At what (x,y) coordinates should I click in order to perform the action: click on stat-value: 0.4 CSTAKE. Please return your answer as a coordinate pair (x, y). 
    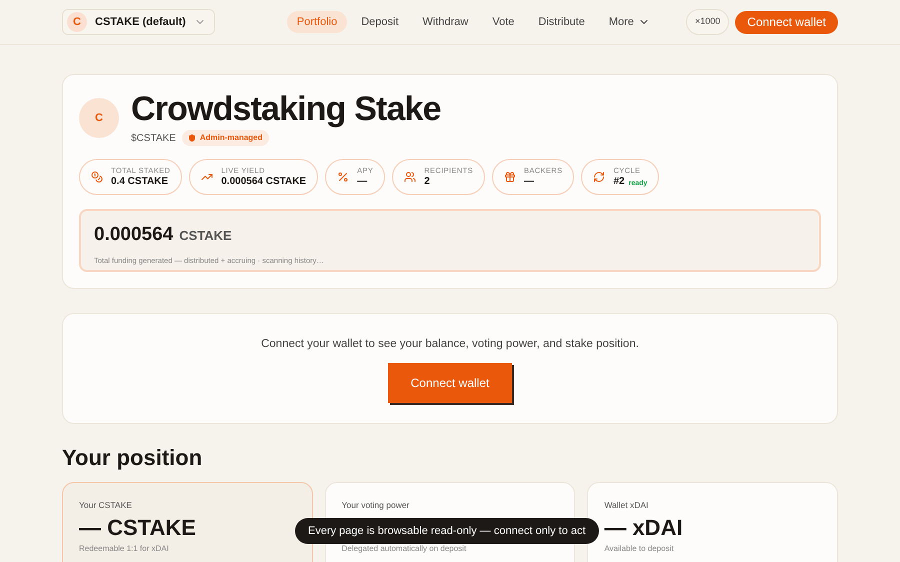
    Looking at the image, I should click on (139, 182).